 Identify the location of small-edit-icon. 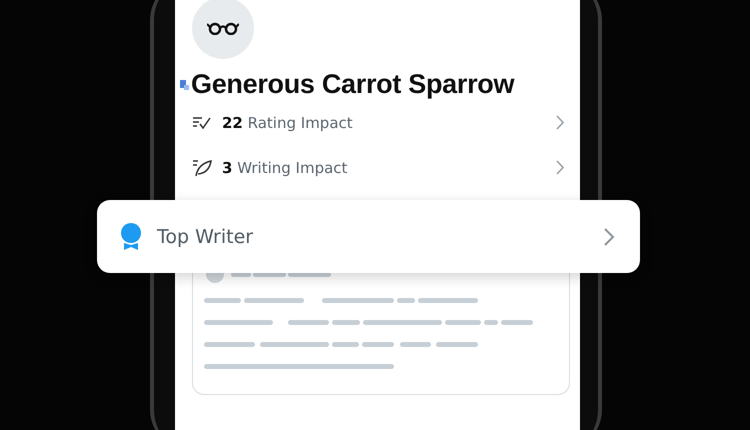
(184, 85).